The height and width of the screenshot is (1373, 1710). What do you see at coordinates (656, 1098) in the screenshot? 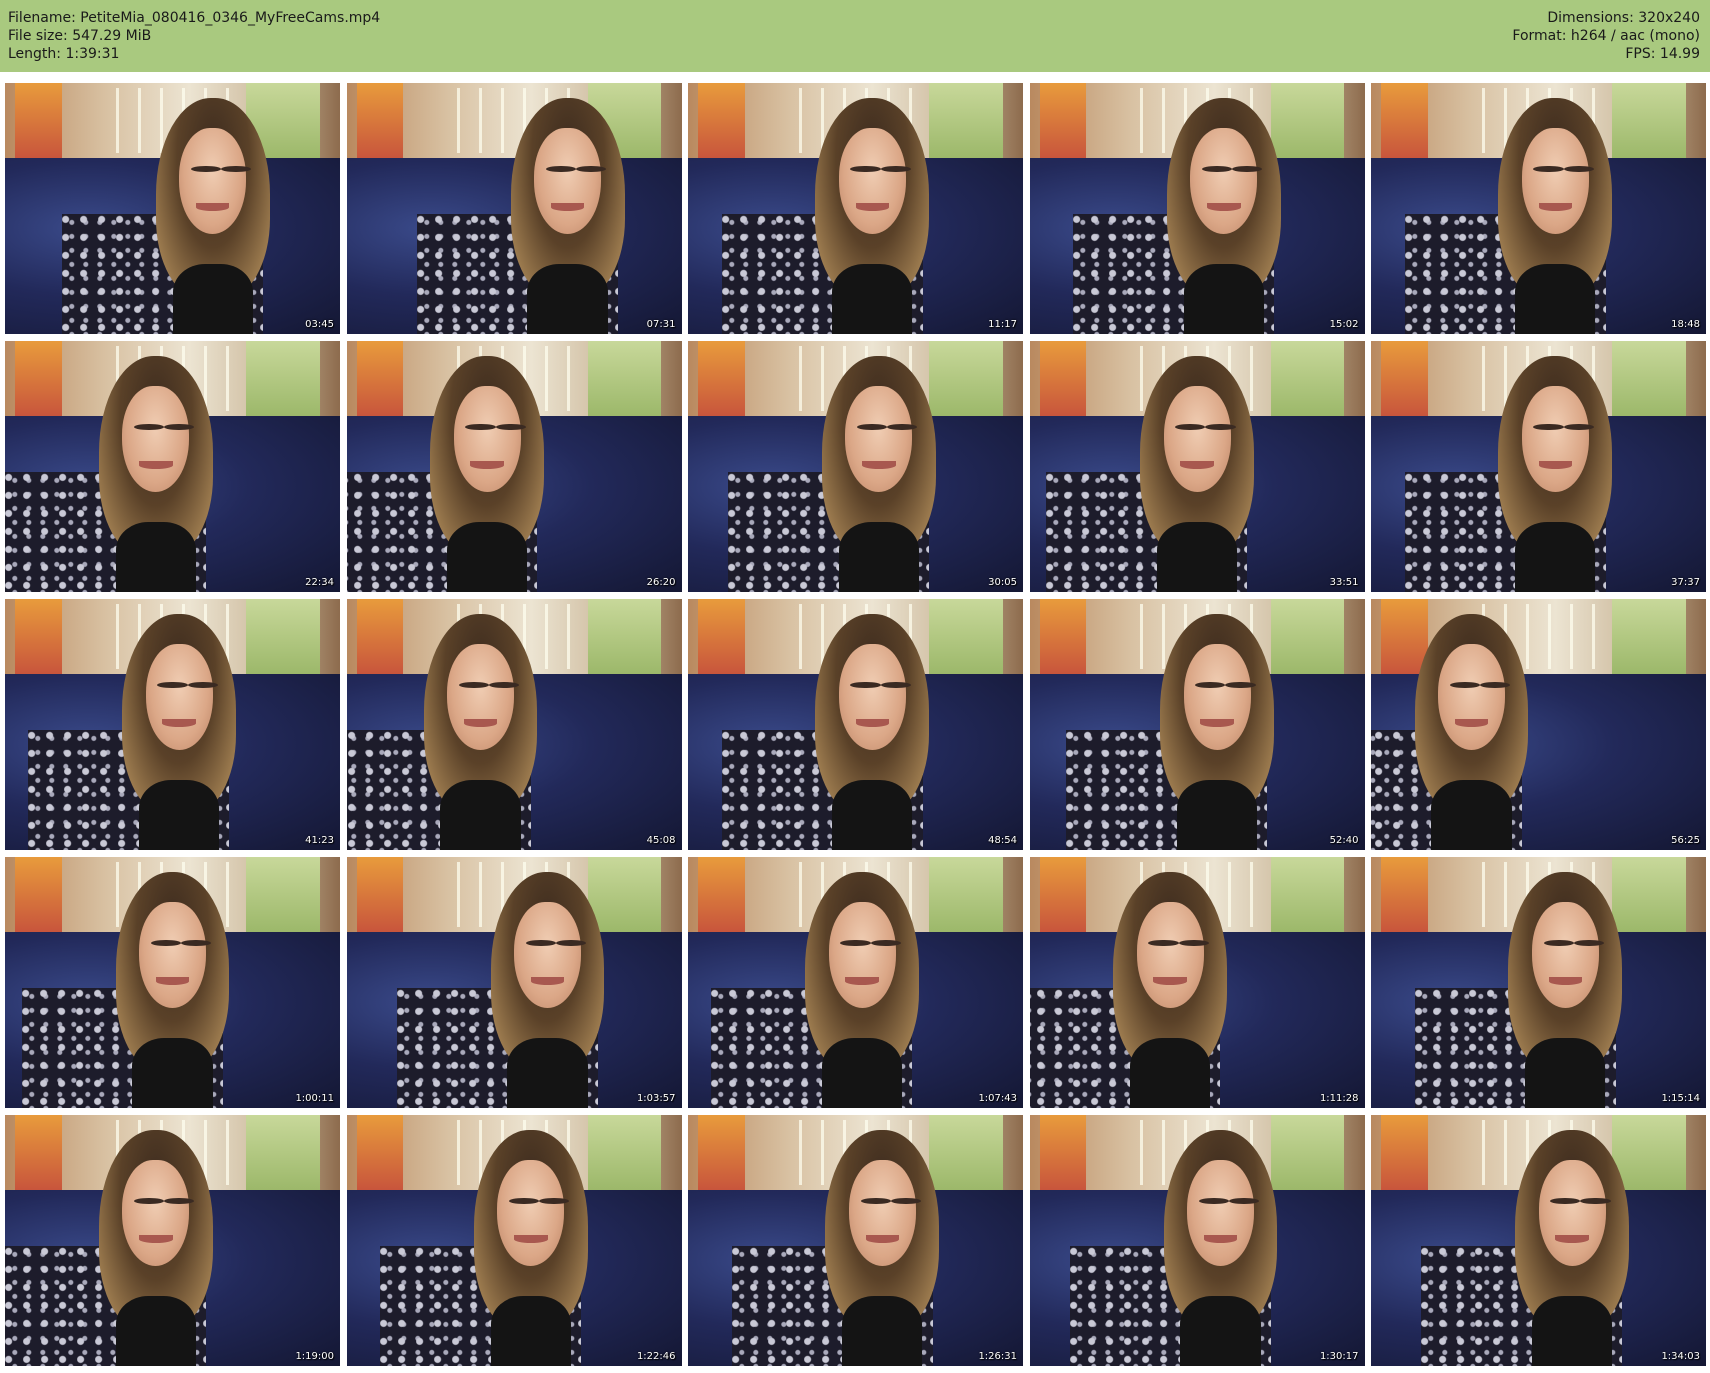
I see `thumbnail-timestamp: 1:03:57` at bounding box center [656, 1098].